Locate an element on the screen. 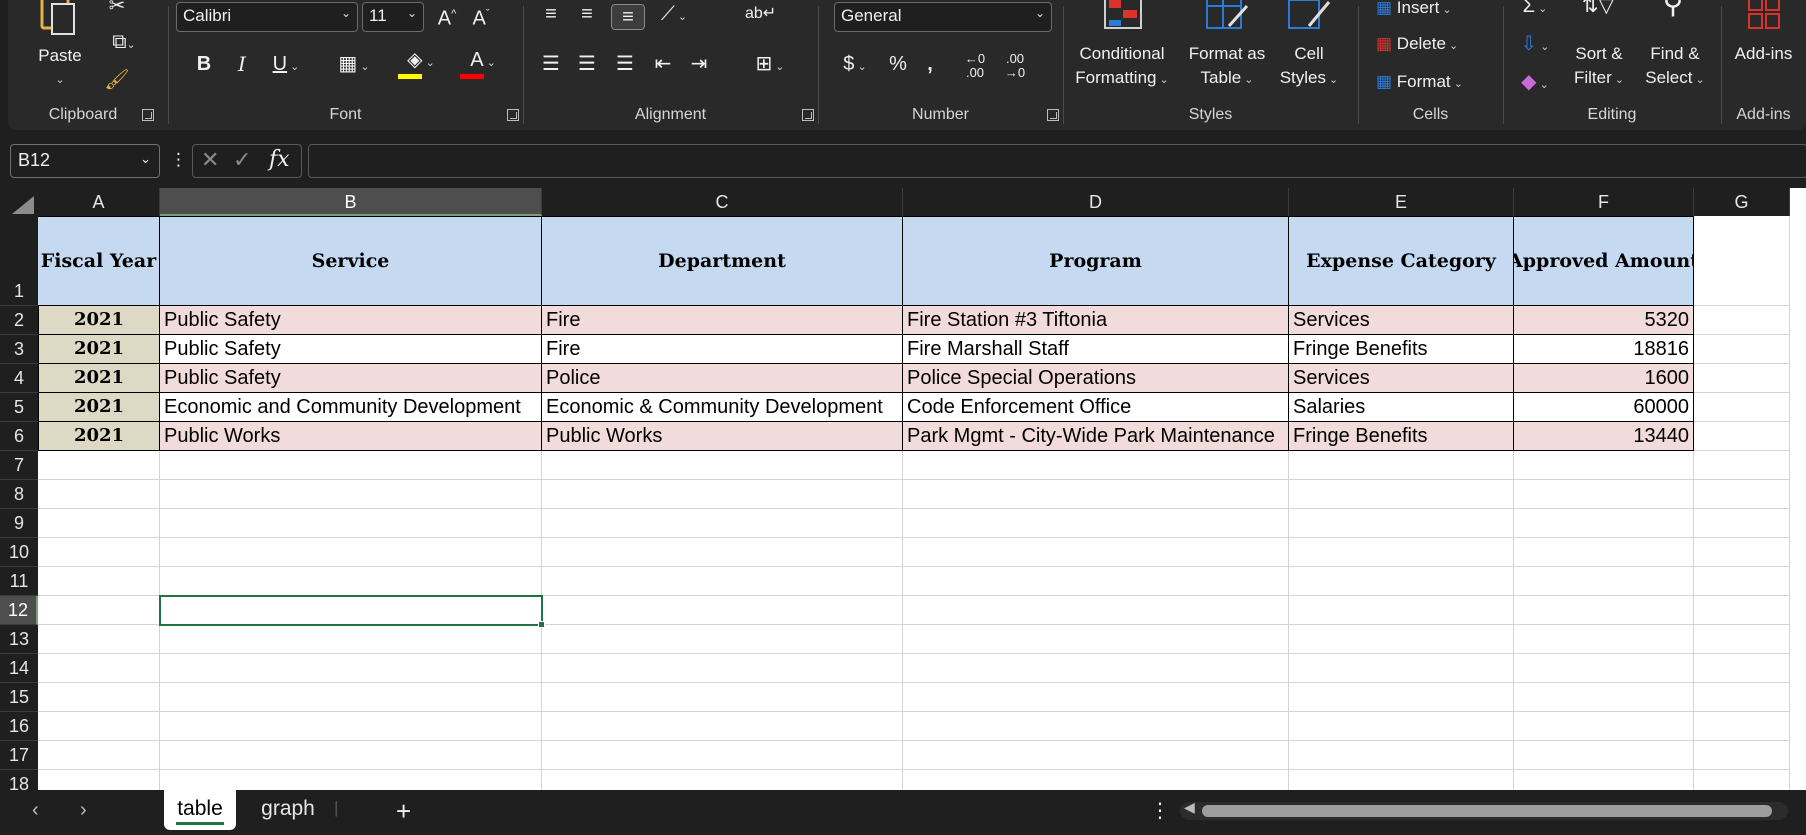 The height and width of the screenshot is (835, 1806). table-cell-department: Police is located at coordinates (722, 378).